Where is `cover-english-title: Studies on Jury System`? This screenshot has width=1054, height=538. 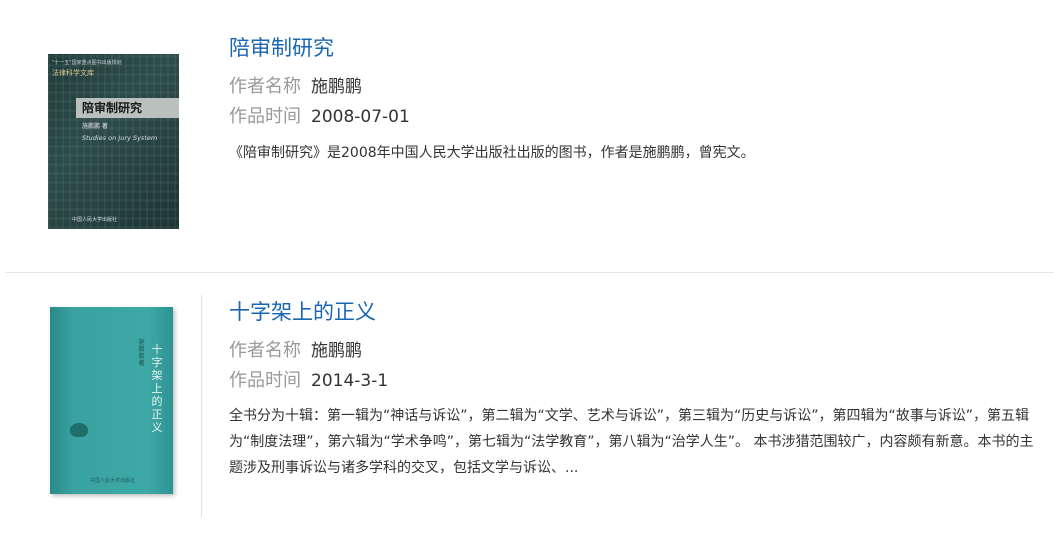
cover-english-title: Studies on Jury System is located at coordinates (120, 138).